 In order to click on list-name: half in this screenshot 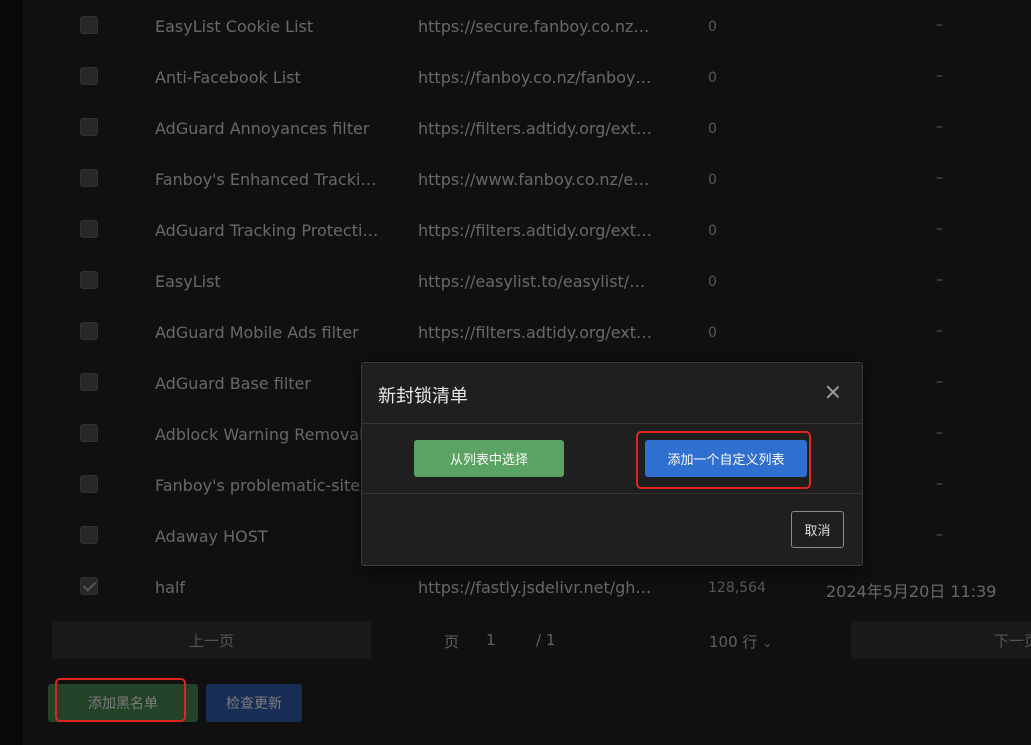, I will do `click(170, 587)`.